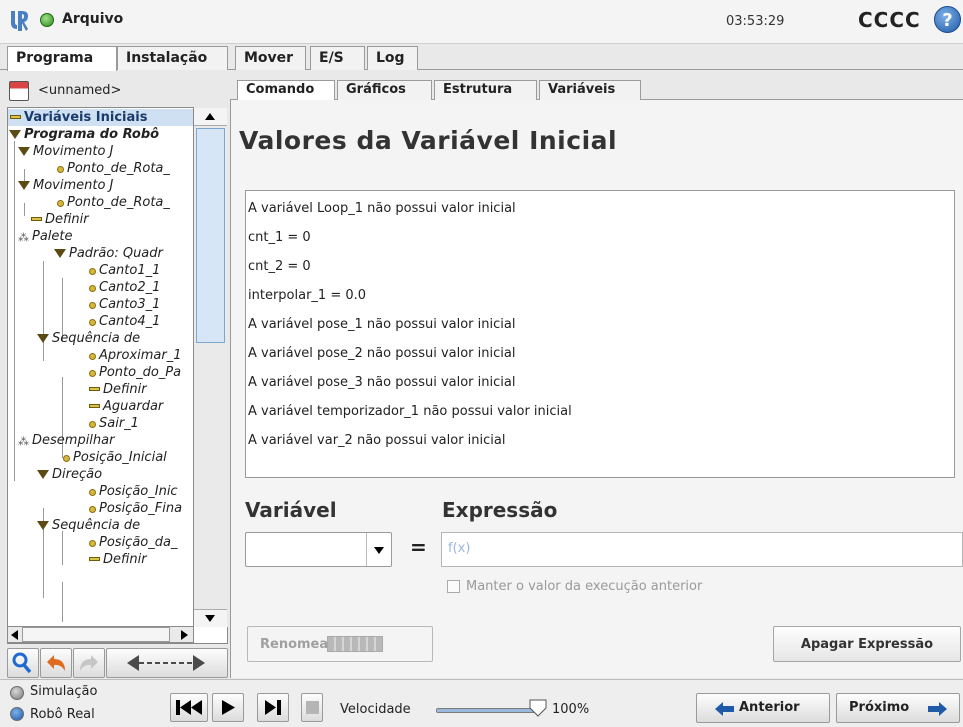 The height and width of the screenshot is (727, 963). Describe the element at coordinates (94, 406) in the screenshot. I see `wait-icon` at that location.